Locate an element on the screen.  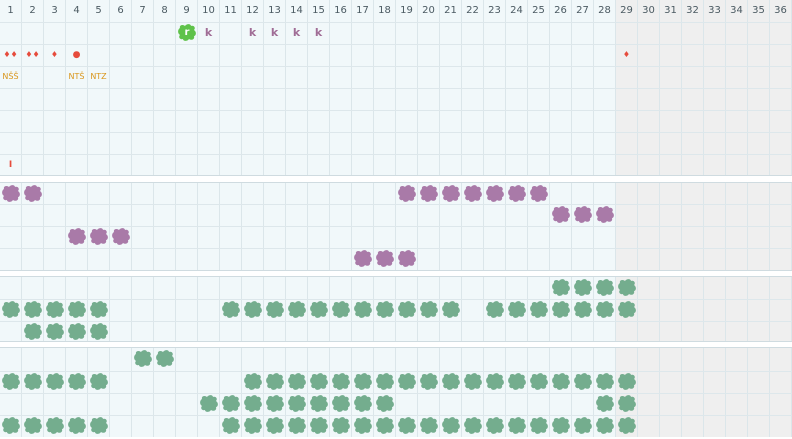
red-mark: I is located at coordinates (10, 165).